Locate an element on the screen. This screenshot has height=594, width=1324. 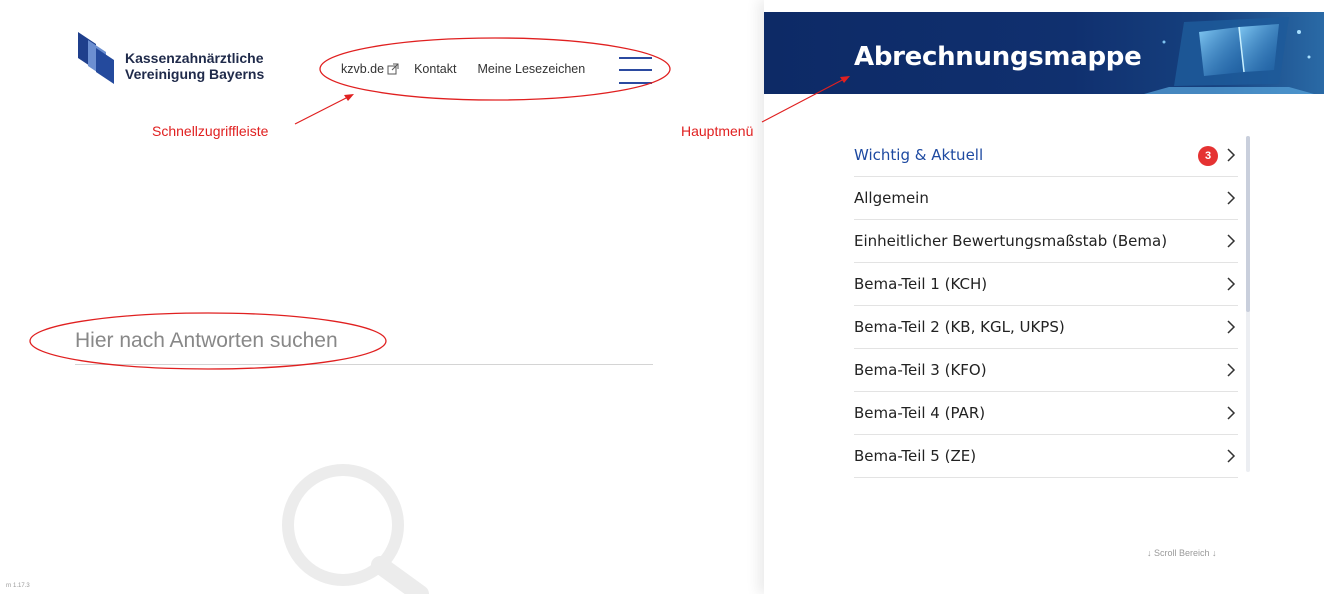
search-input is located at coordinates (364, 343).